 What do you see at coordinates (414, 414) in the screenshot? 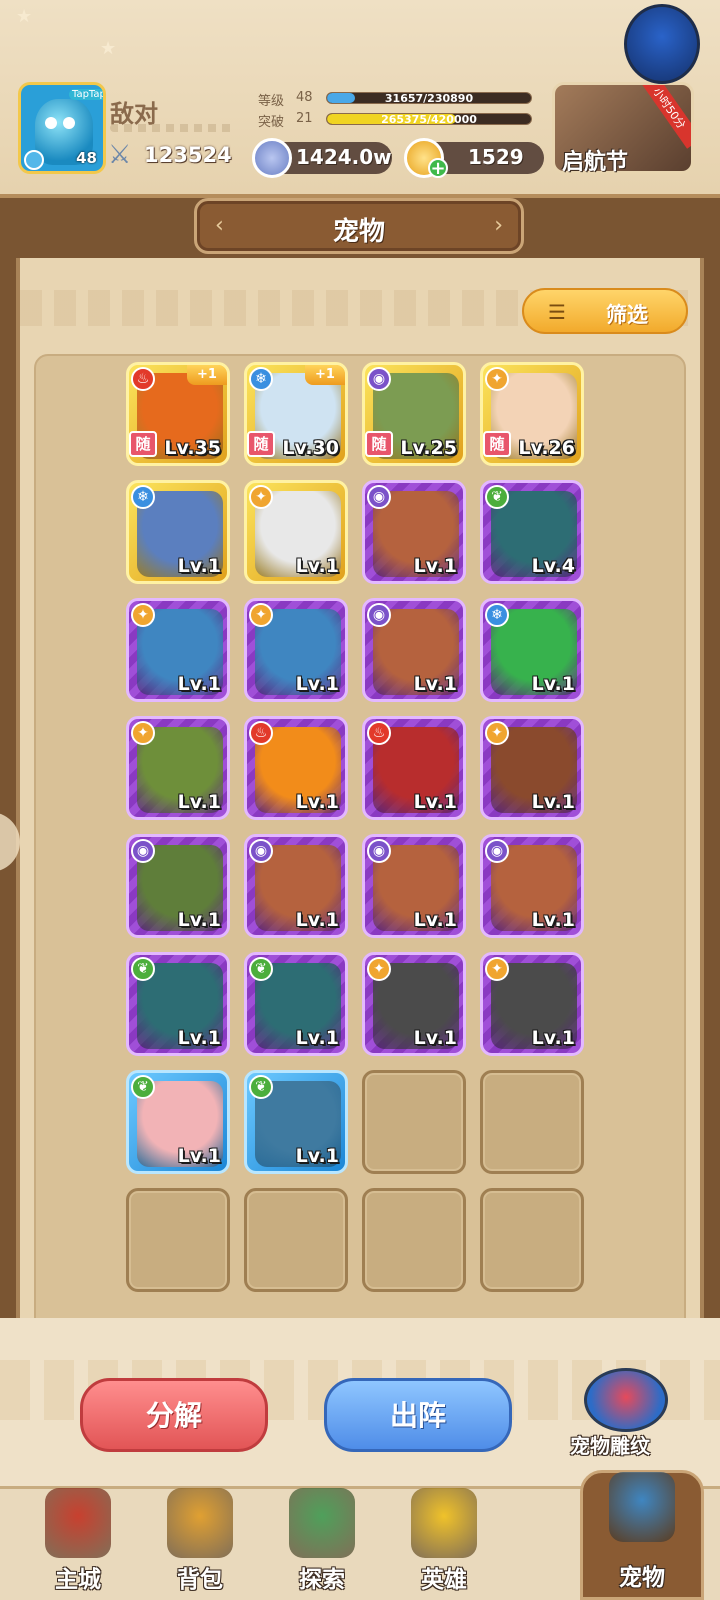
I see `pet-card: ◉ 随 Lv.25` at bounding box center [414, 414].